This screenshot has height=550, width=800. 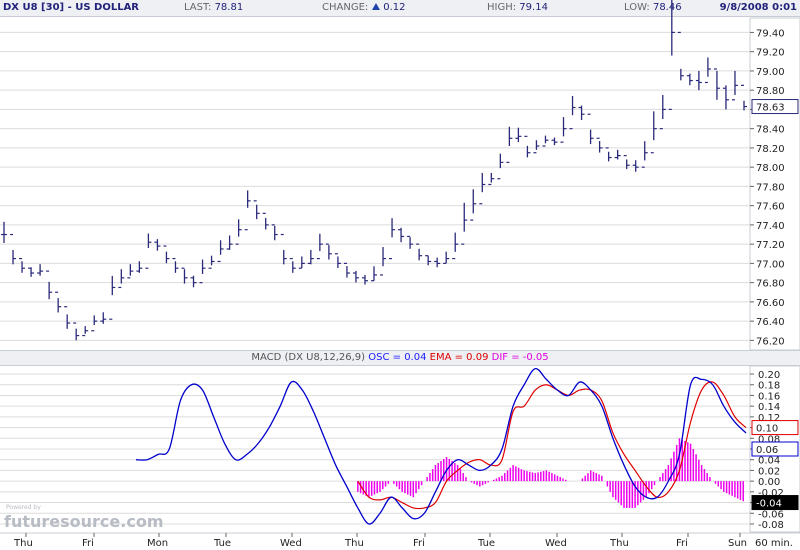 I want to click on x-tick-label: Sun, so click(x=737, y=543).